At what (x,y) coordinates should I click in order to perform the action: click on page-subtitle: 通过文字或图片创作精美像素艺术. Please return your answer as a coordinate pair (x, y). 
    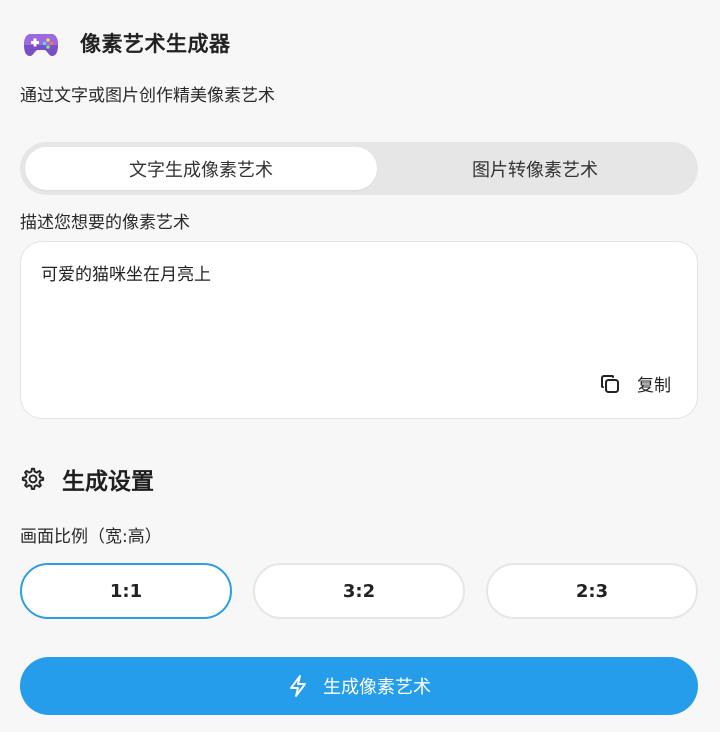
    Looking at the image, I should click on (147, 96).